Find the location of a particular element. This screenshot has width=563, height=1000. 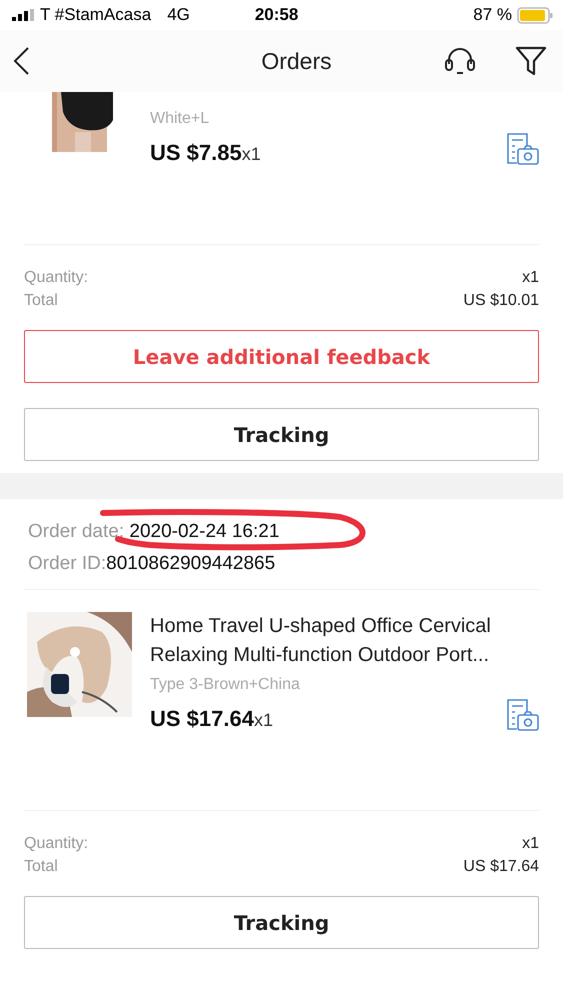

network-text: 4G is located at coordinates (178, 15).